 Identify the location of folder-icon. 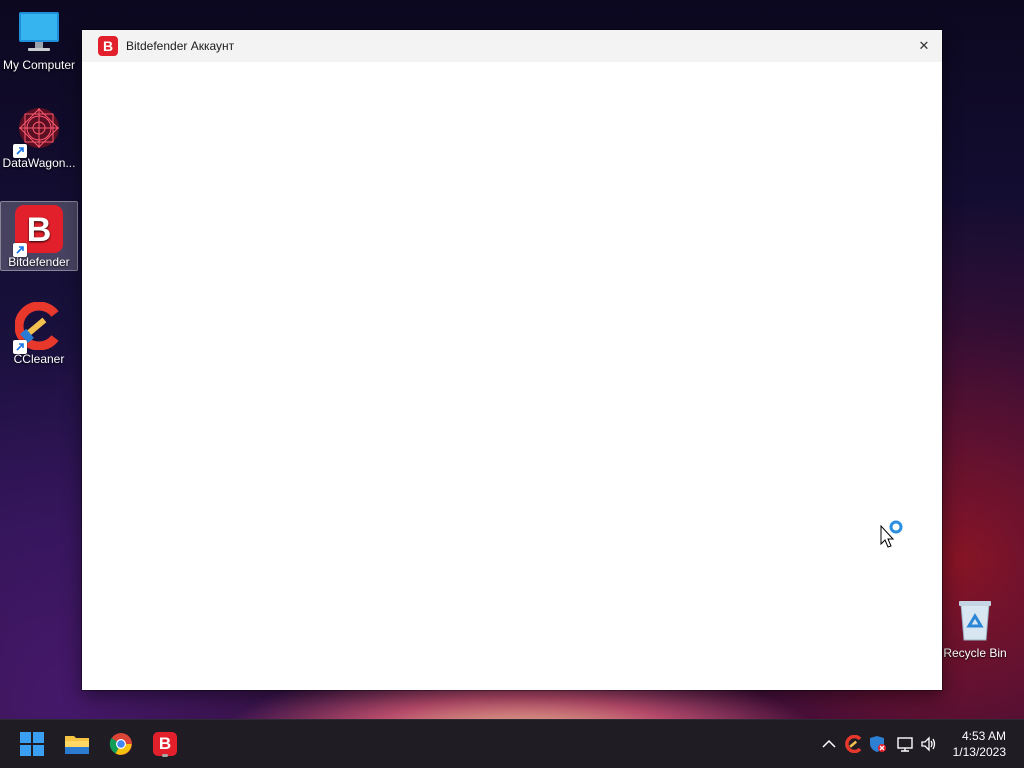
(77, 745).